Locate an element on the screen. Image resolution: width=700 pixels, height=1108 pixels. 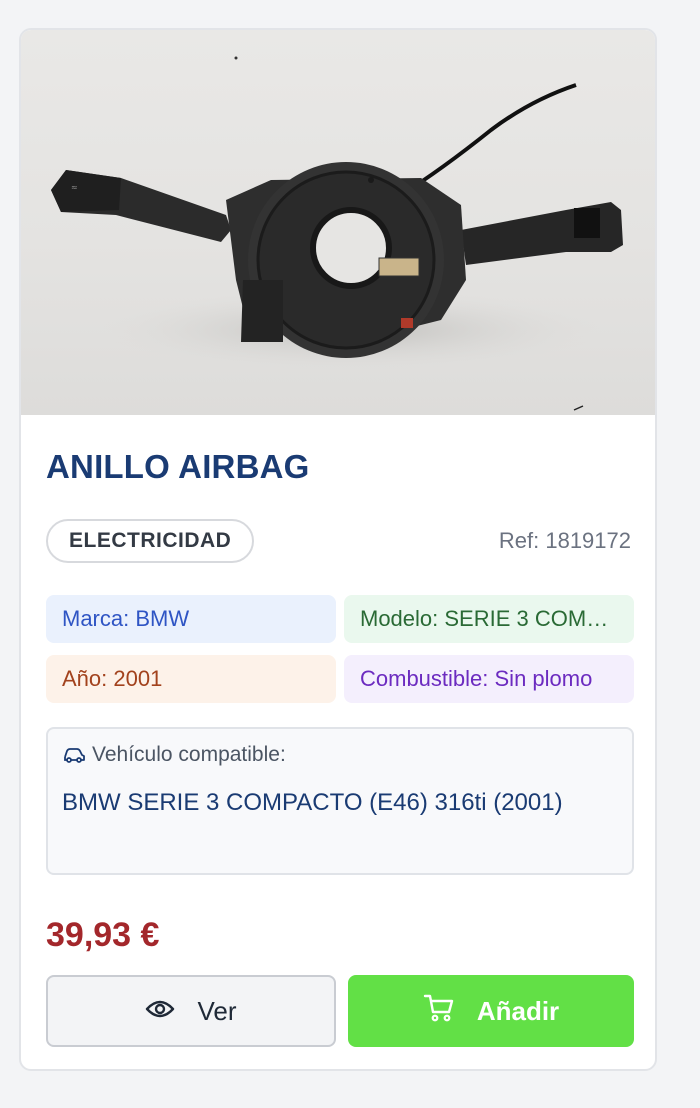
attribute-ano: Año: 2001 is located at coordinates (191, 679).